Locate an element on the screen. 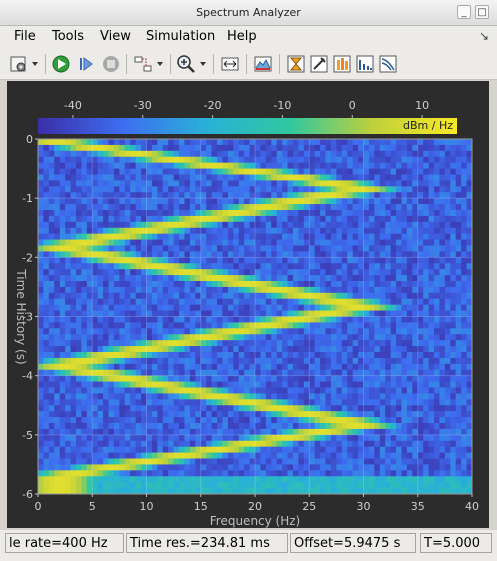 The image size is (497, 561). peak-finder-icon is located at coordinates (296, 64).